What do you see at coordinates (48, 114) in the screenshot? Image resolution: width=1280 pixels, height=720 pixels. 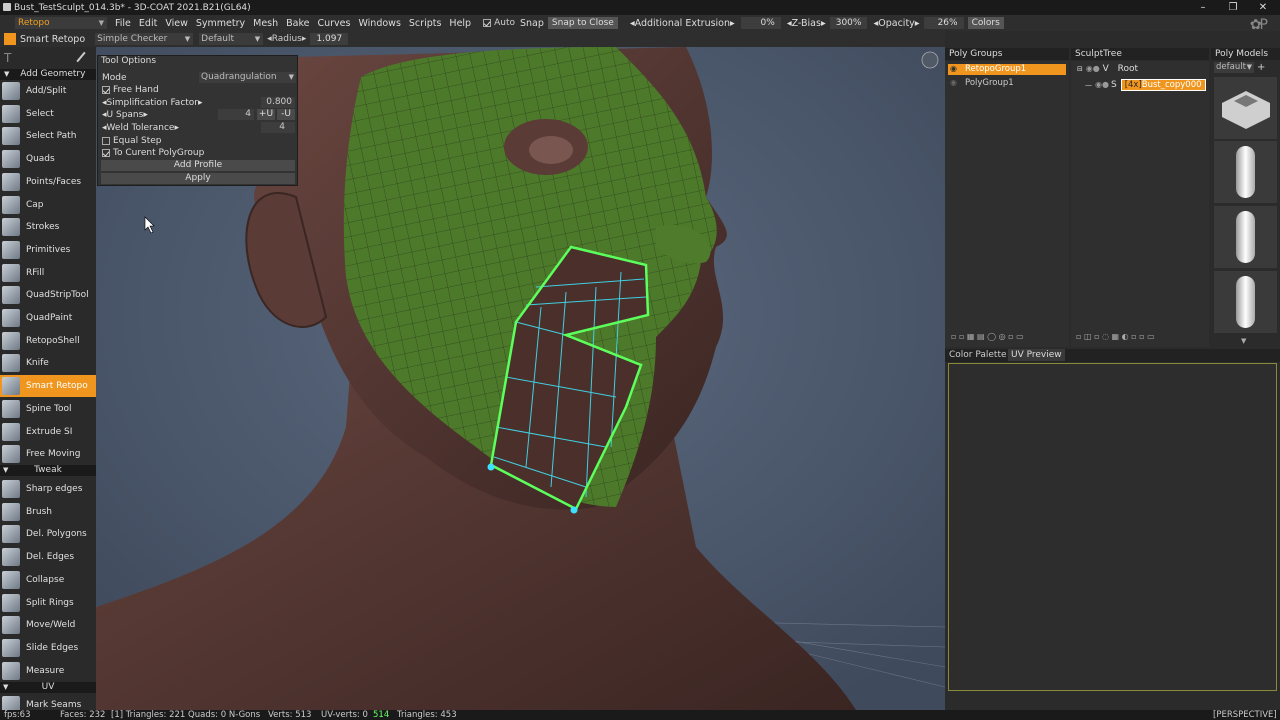 I see `tool-select: Select` at bounding box center [48, 114].